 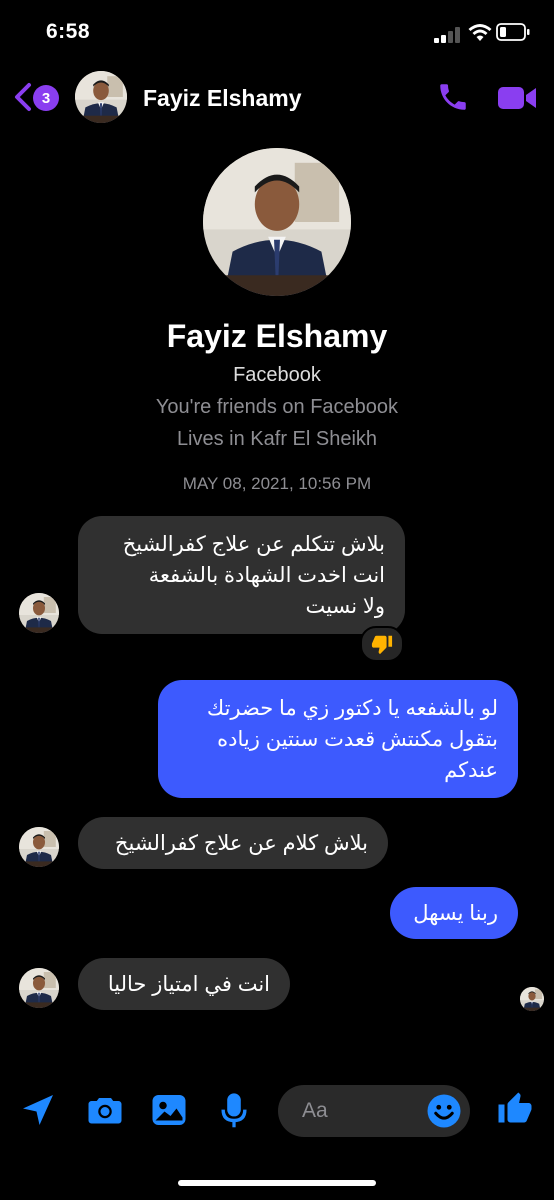 I want to click on incoming-message-bubble: انت في امتياز حاليا, so click(x=184, y=984).